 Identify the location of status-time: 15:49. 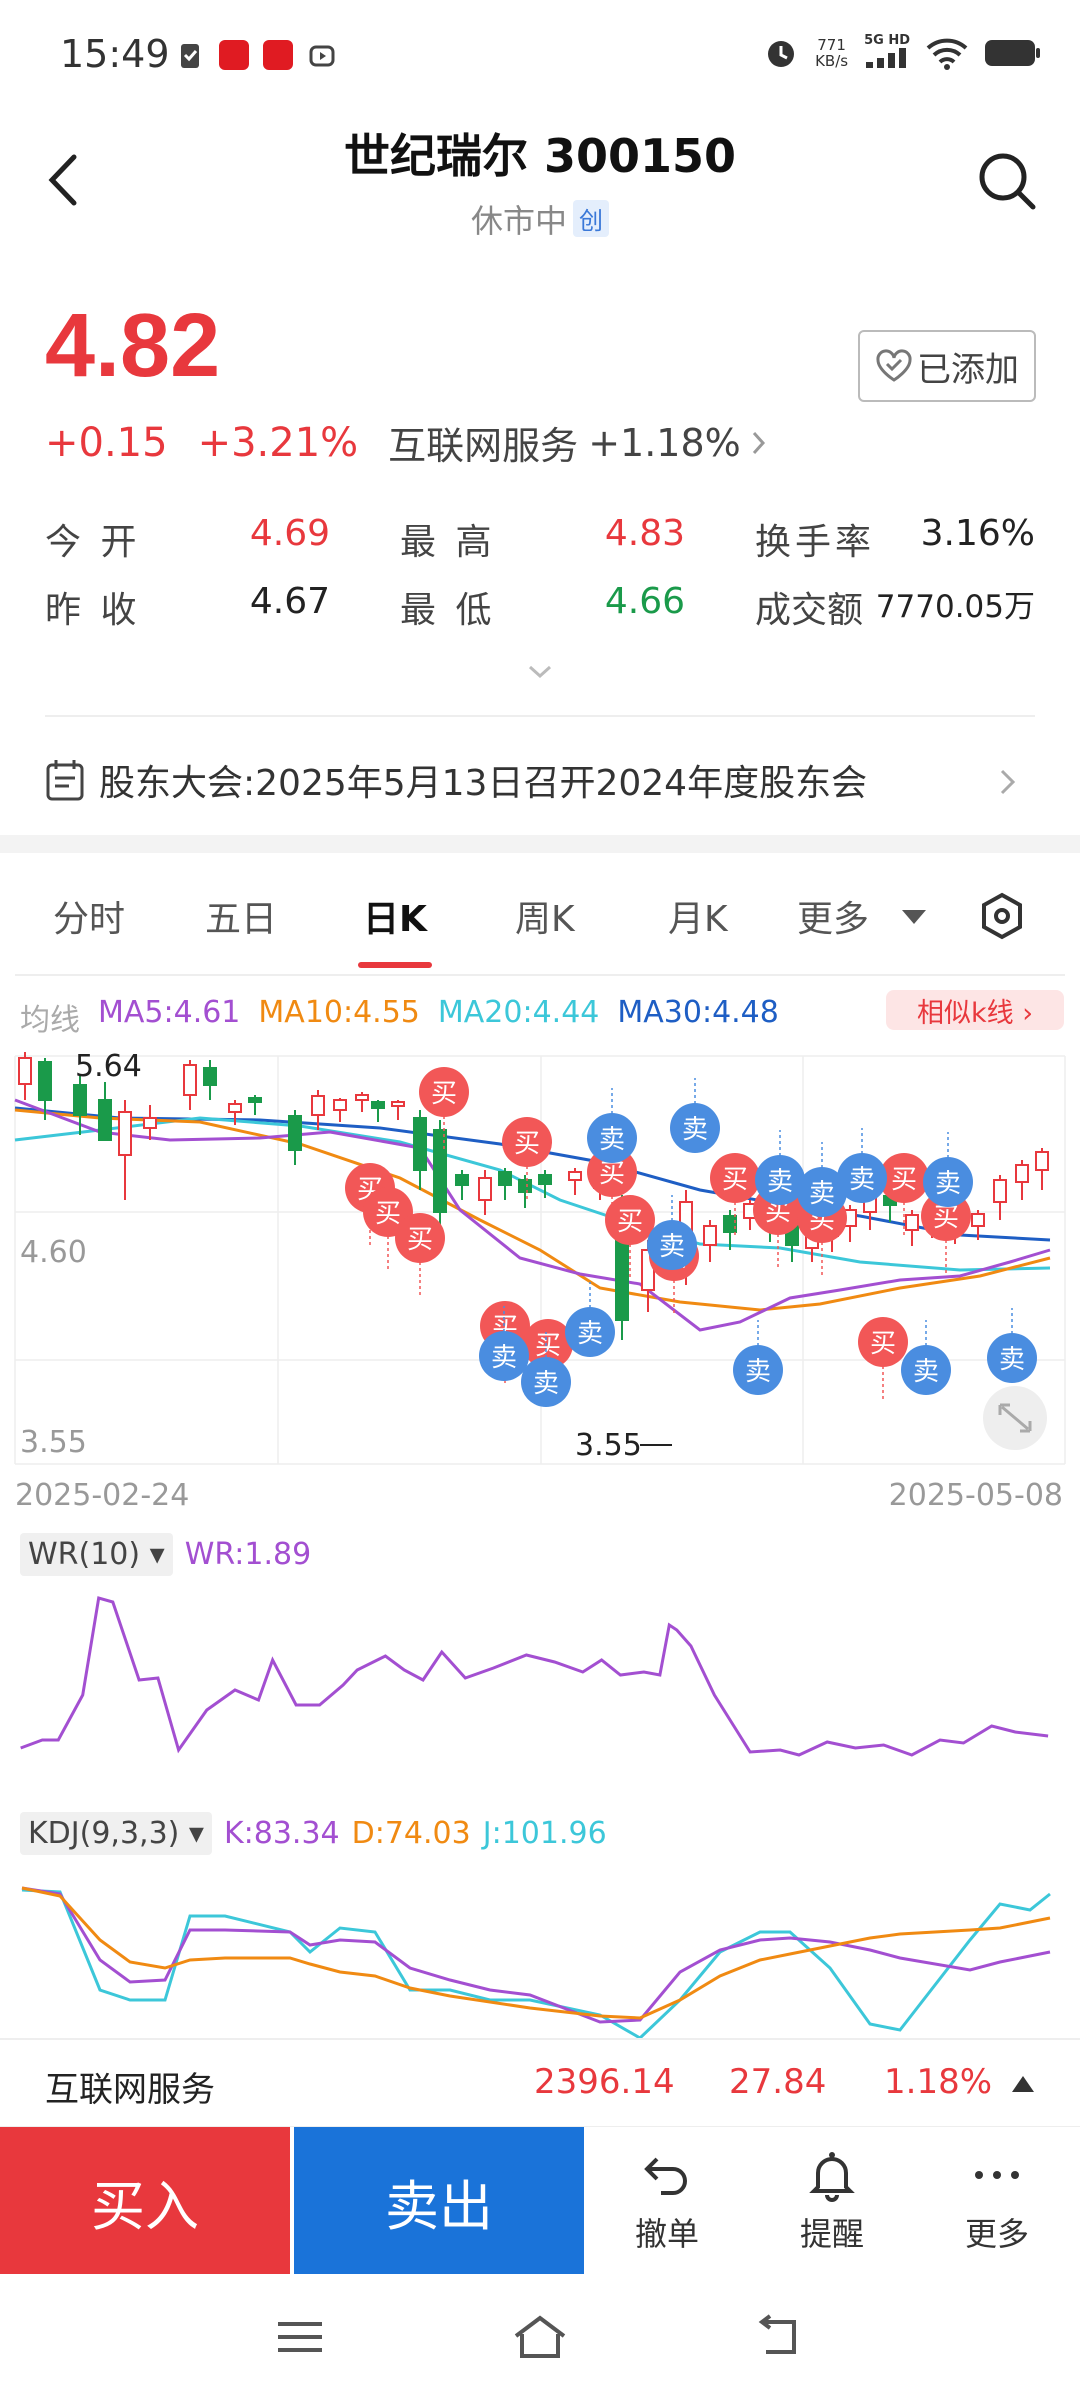
(115, 54).